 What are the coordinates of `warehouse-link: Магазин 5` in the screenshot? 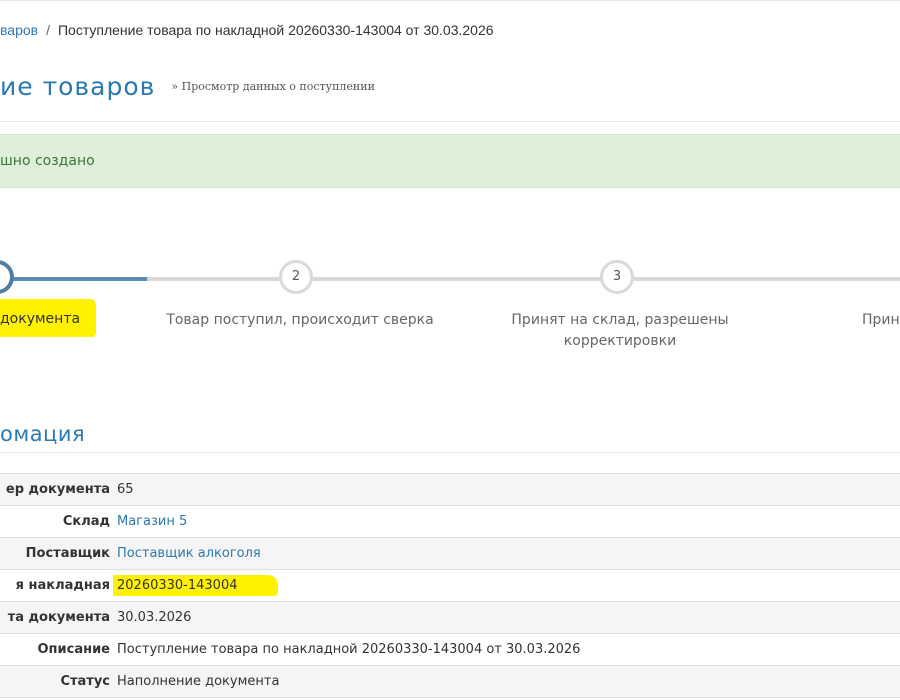 It's located at (152, 521).